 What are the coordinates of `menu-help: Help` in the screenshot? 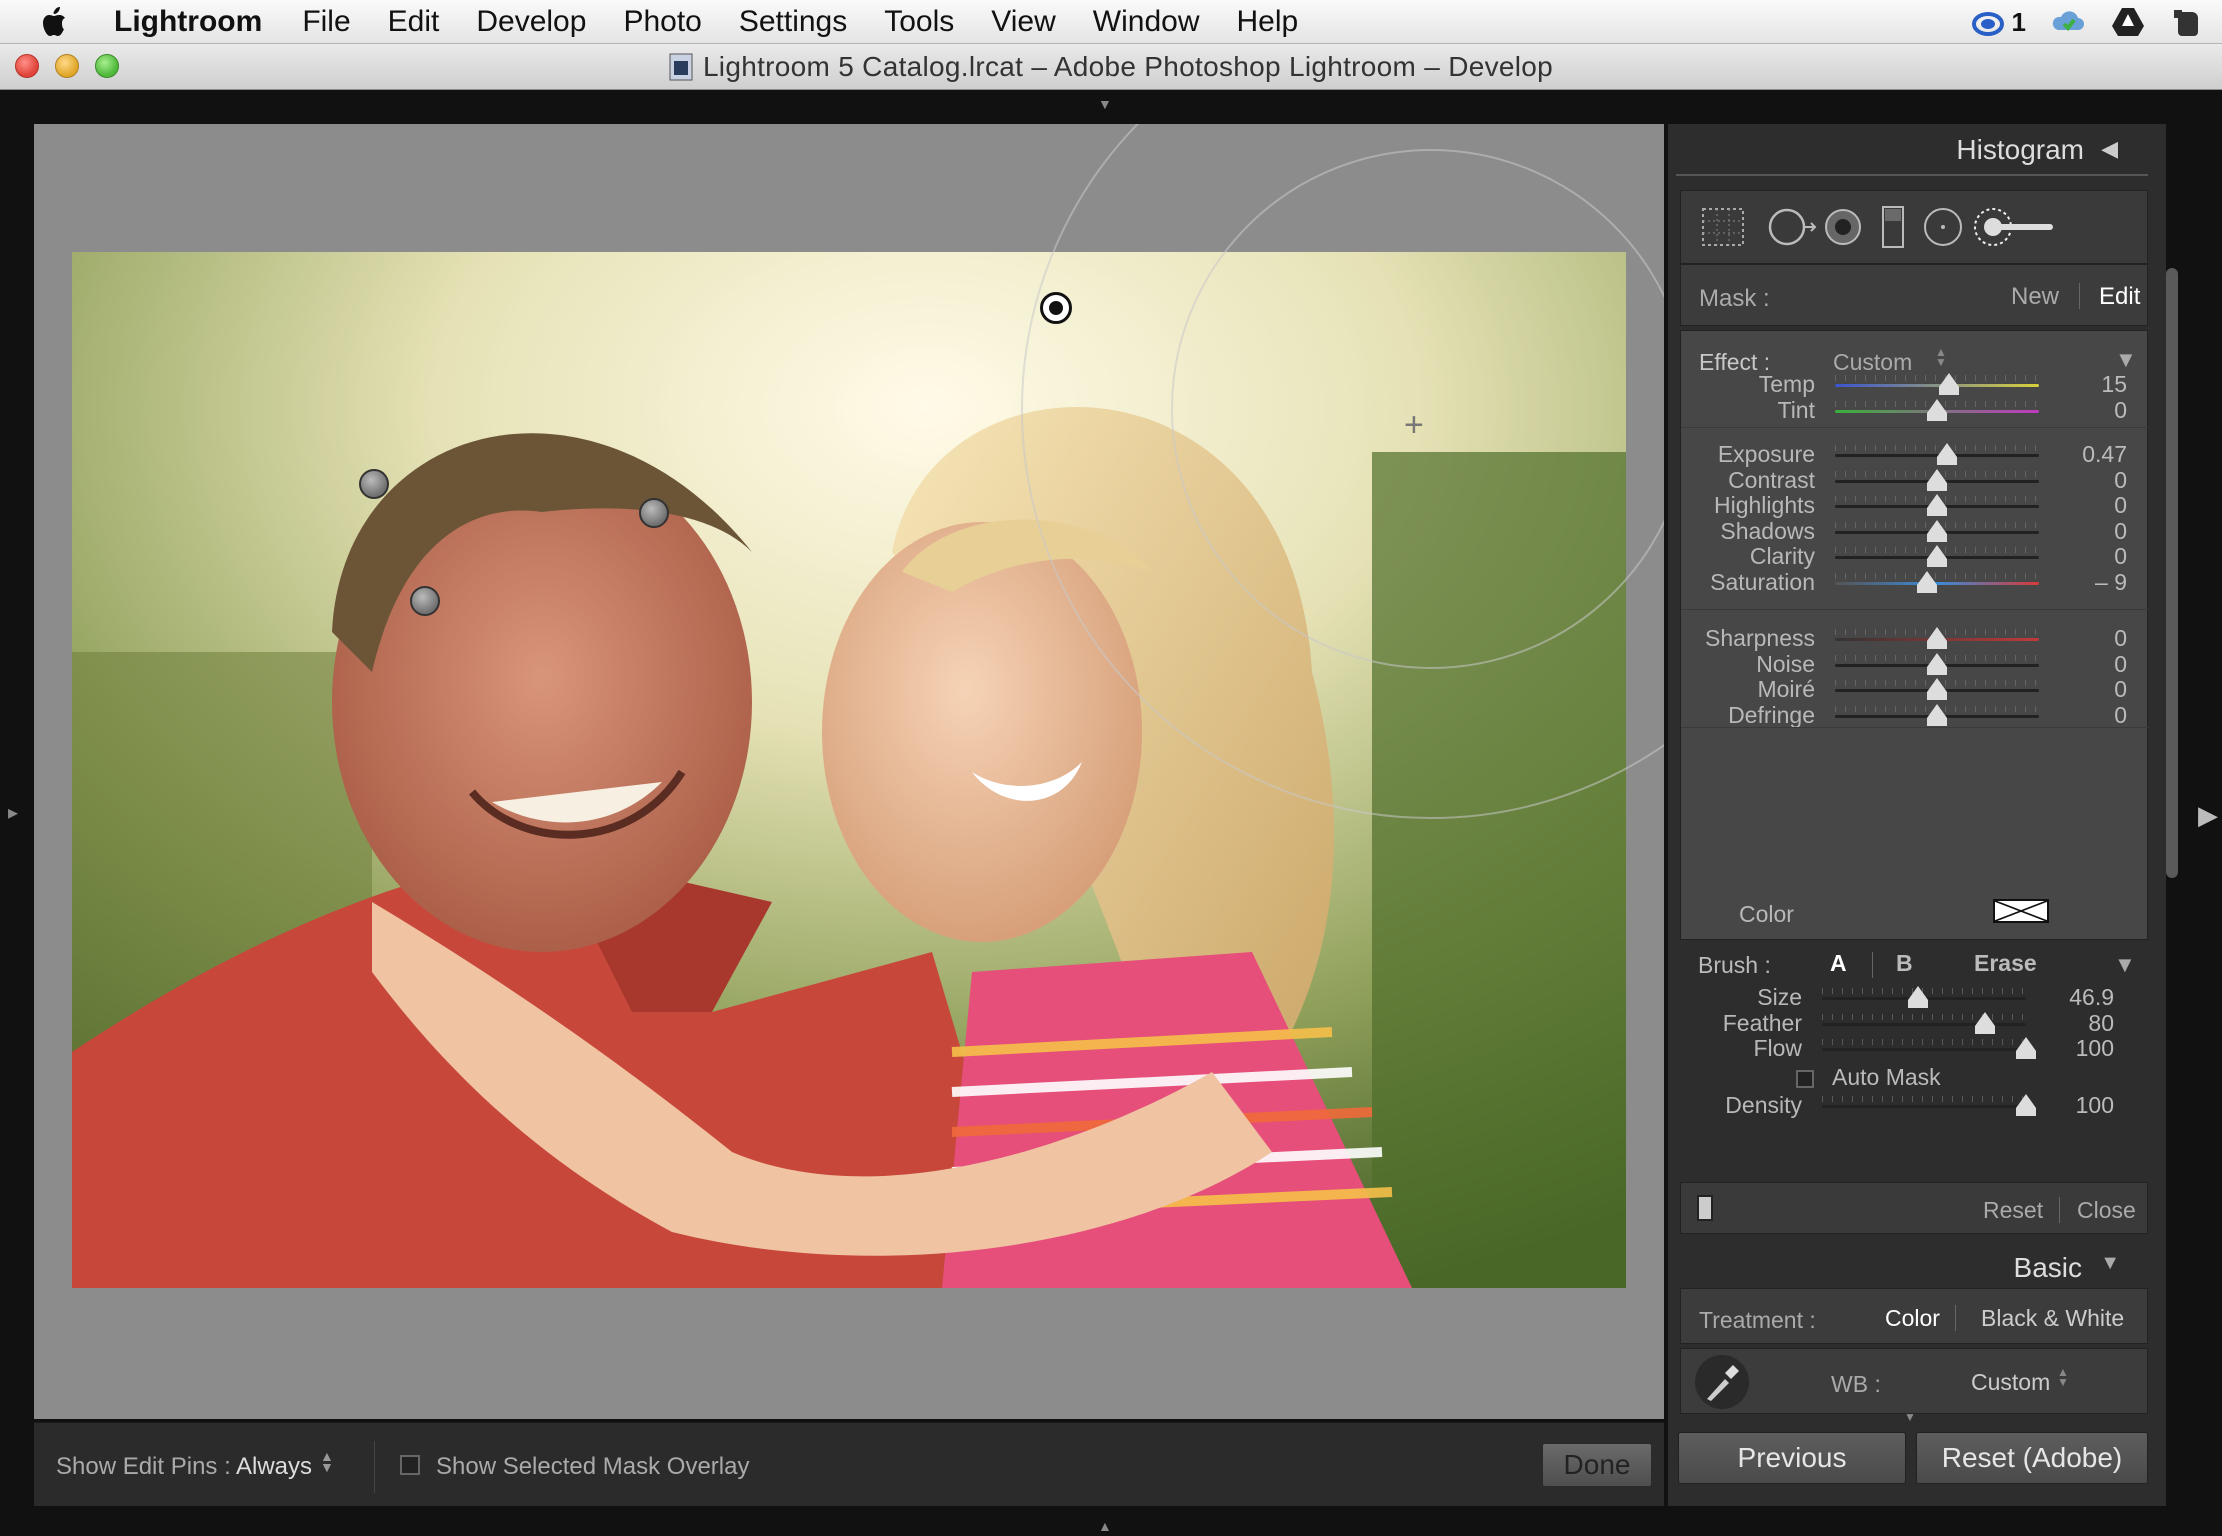 It's located at (1267, 22).